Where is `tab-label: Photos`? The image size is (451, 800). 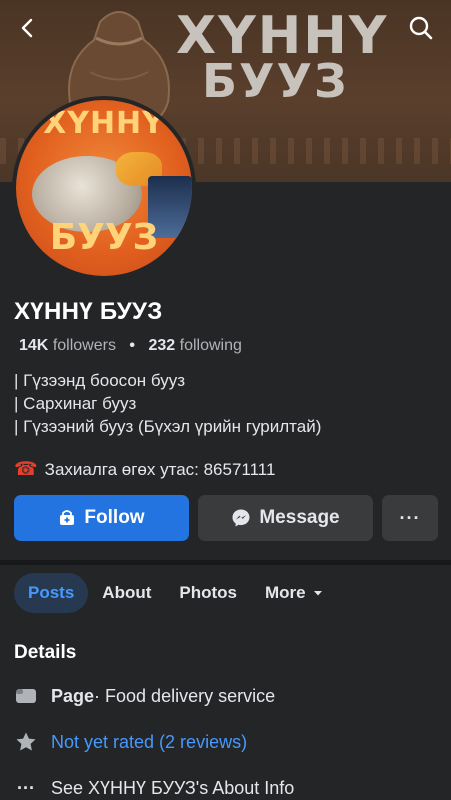
tab-label: Photos is located at coordinates (208, 592).